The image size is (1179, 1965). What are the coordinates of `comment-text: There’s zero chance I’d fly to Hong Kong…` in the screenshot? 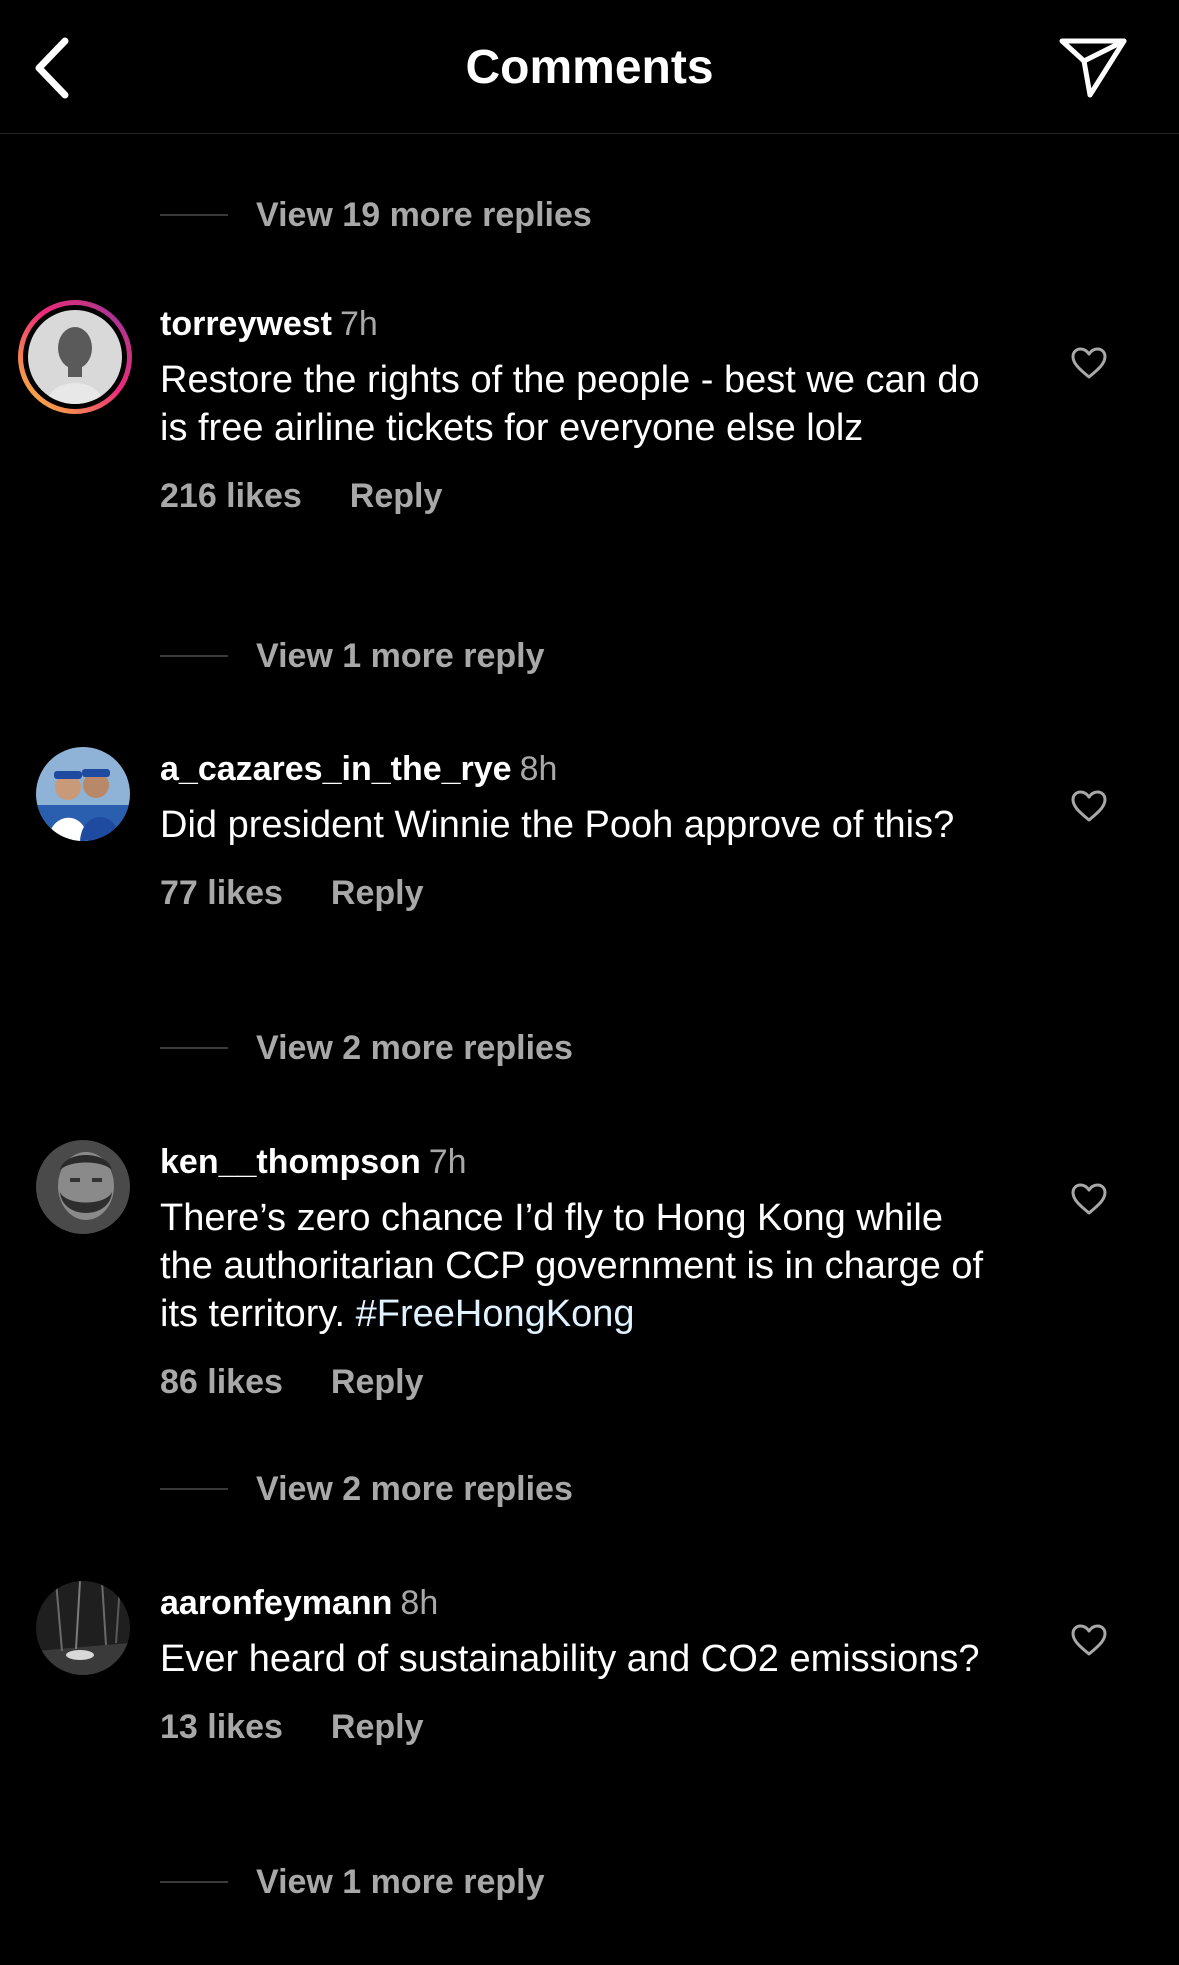 It's located at (580, 1266).